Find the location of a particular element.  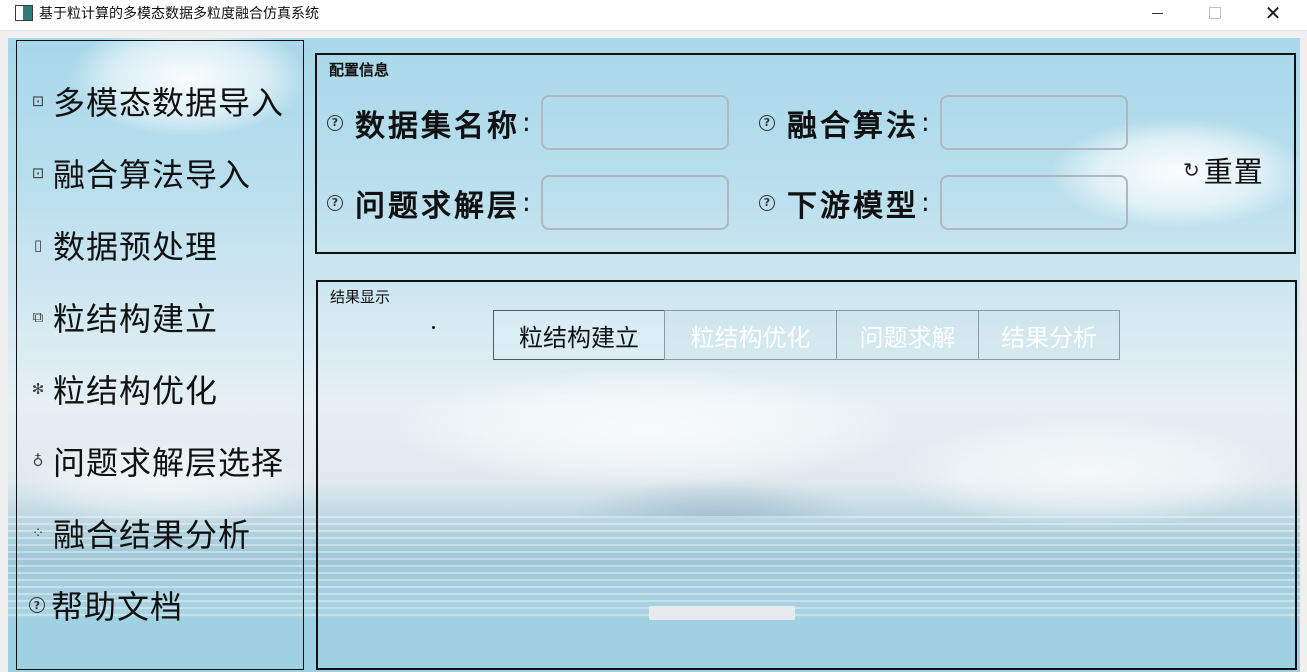

refresh-icon: ↻ is located at coordinates (1191, 170).